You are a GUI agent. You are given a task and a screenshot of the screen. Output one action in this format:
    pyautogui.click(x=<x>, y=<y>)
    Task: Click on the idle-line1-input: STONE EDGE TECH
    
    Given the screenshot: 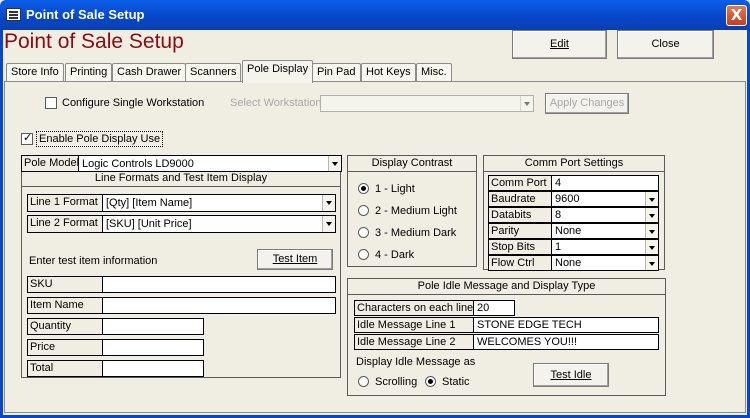 What is the action you would take?
    pyautogui.click(x=566, y=325)
    